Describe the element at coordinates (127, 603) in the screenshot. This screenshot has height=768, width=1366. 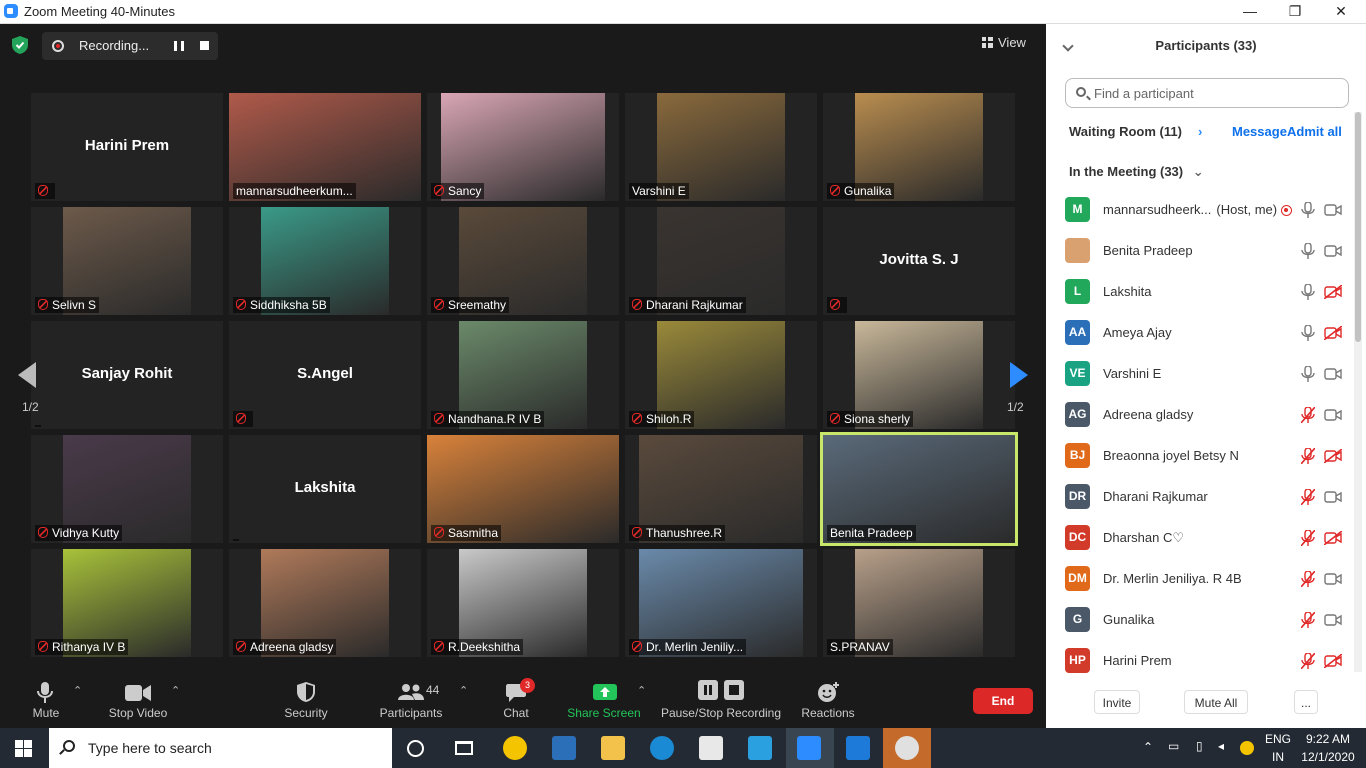
I see `video-tile: Rithanya IV B` at that location.